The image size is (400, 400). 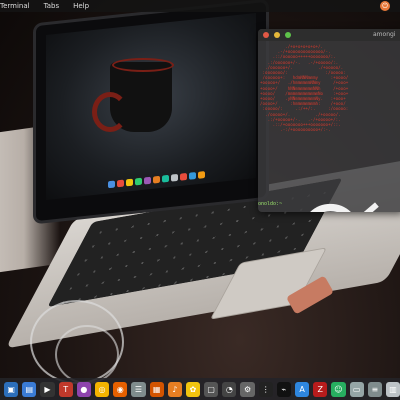 I want to click on firefox-icon: ◉, so click(x=120, y=389).